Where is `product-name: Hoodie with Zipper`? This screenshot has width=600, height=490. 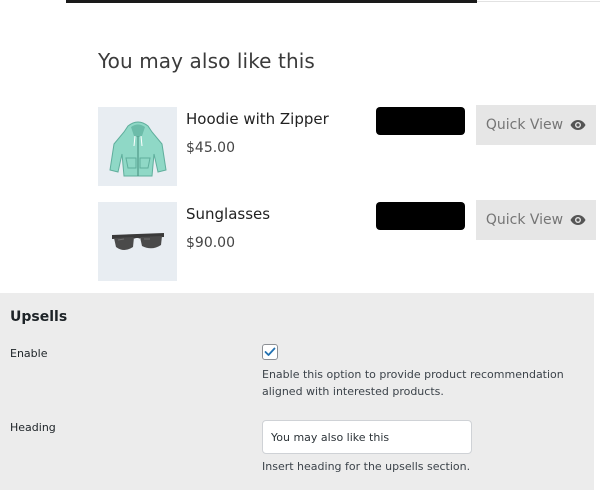 product-name: Hoodie with Zipper is located at coordinates (257, 119).